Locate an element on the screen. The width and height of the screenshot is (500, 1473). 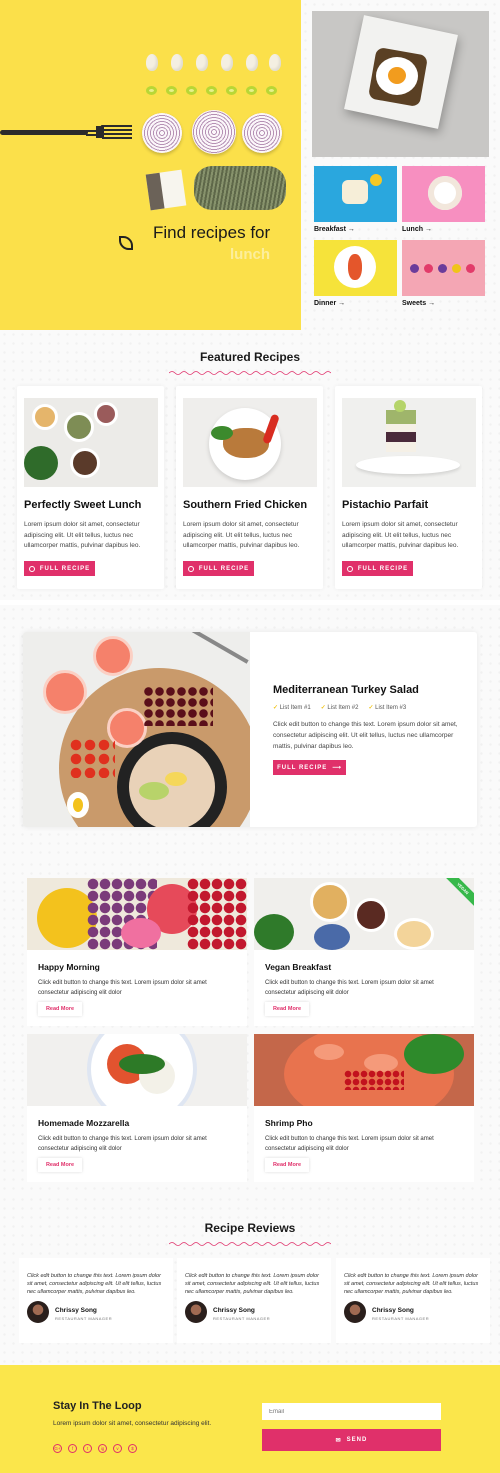
list-item: List Item #3 is located at coordinates (387, 707).